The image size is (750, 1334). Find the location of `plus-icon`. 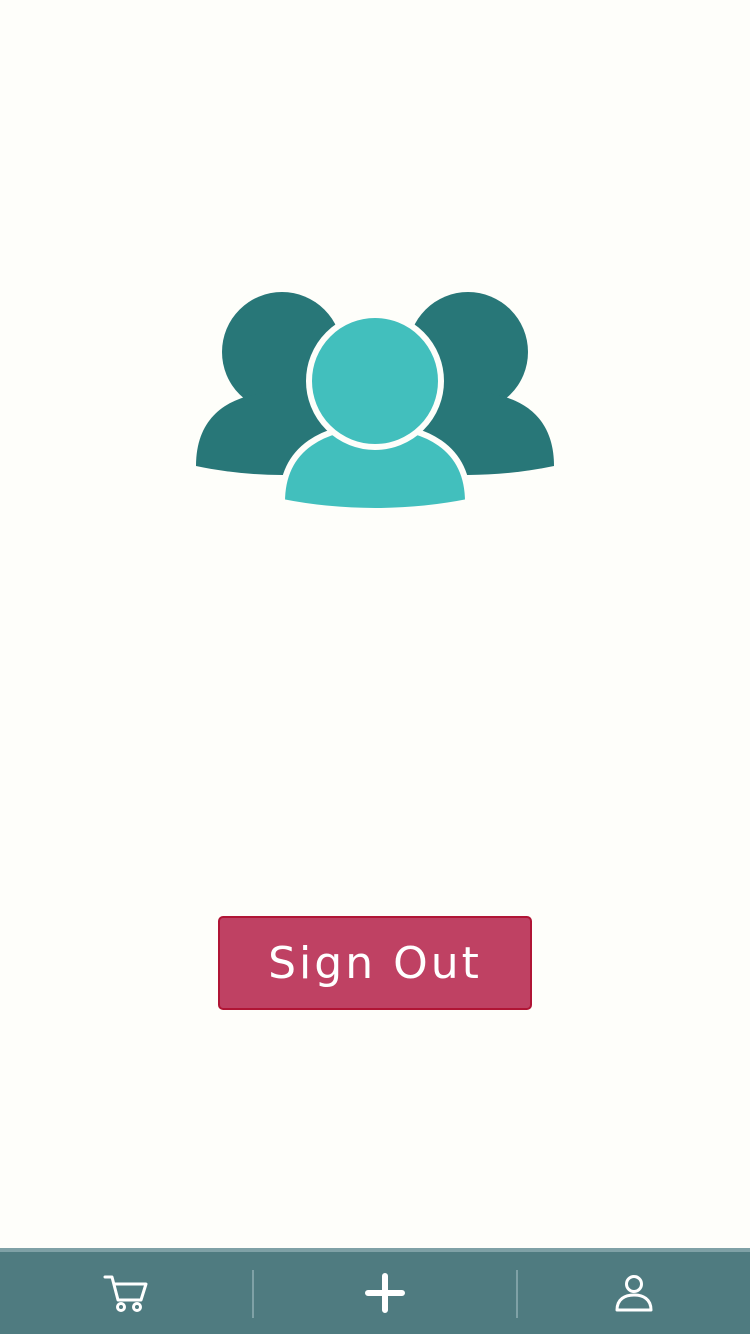

plus-icon is located at coordinates (385, 1293).